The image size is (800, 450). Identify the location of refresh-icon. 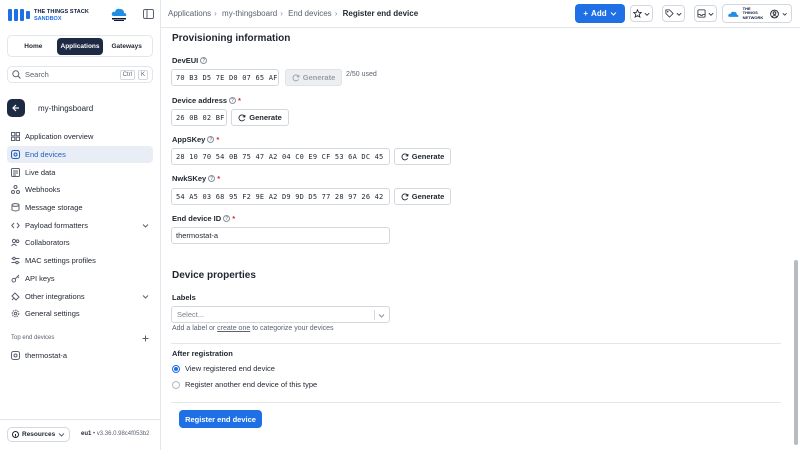
(405, 156).